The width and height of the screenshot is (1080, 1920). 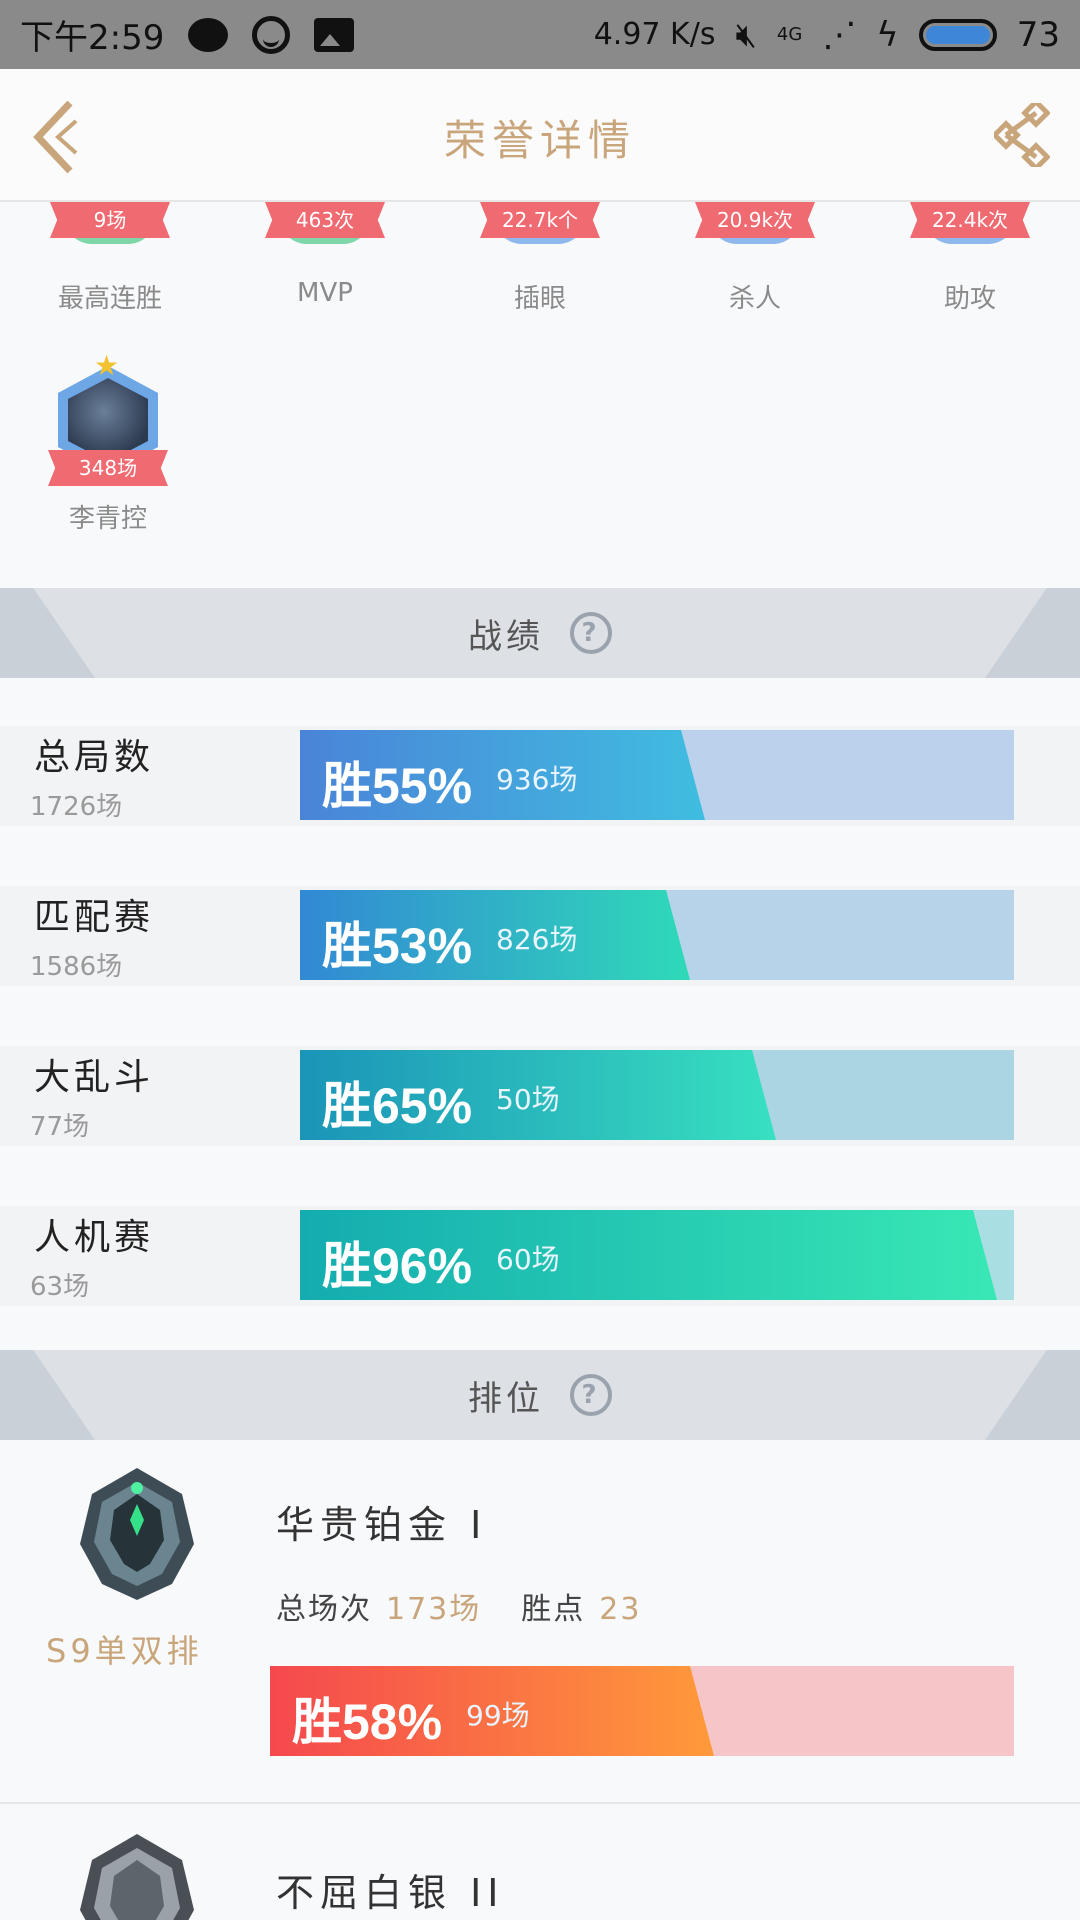 What do you see at coordinates (540, 34) in the screenshot?
I see `status-bar: 下午2:59 4.97 K/s 🔇︎ 4G ⋰ ϟ 73` at bounding box center [540, 34].